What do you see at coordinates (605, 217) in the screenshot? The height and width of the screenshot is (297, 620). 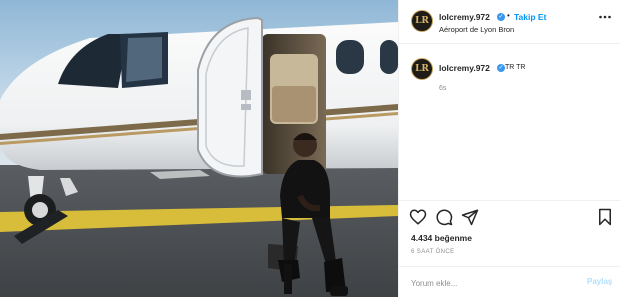 I see `bookmark-icon` at bounding box center [605, 217].